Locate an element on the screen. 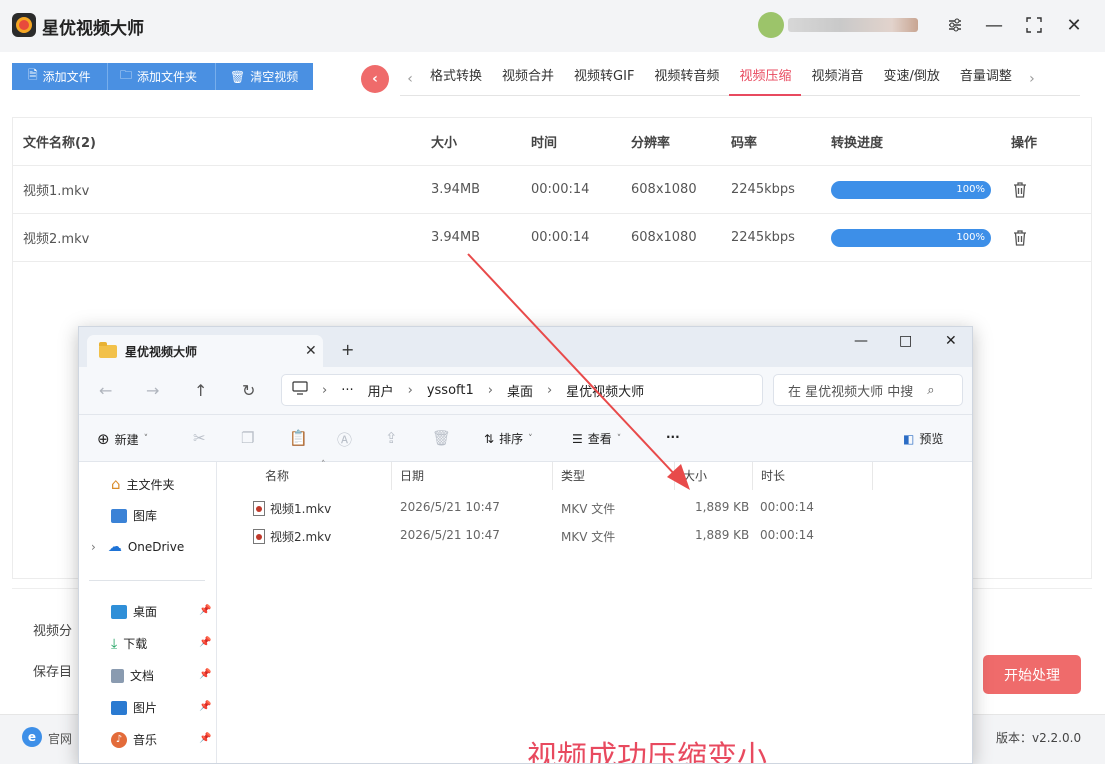  col-size-label: 大小 is located at coordinates (695, 476).